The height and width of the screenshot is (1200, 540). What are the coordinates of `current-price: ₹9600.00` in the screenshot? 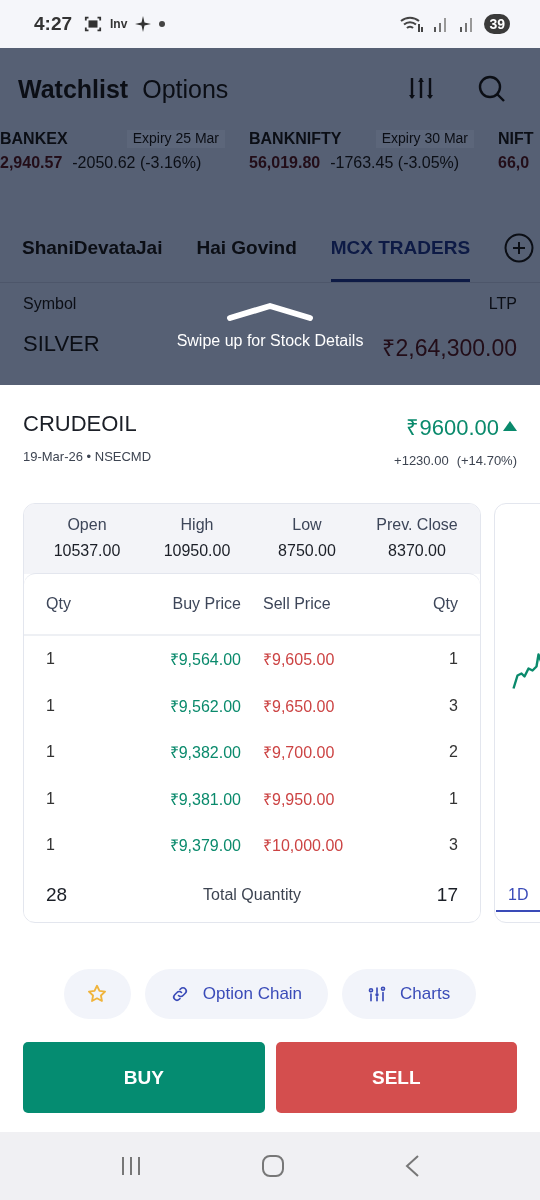 It's located at (452, 427).